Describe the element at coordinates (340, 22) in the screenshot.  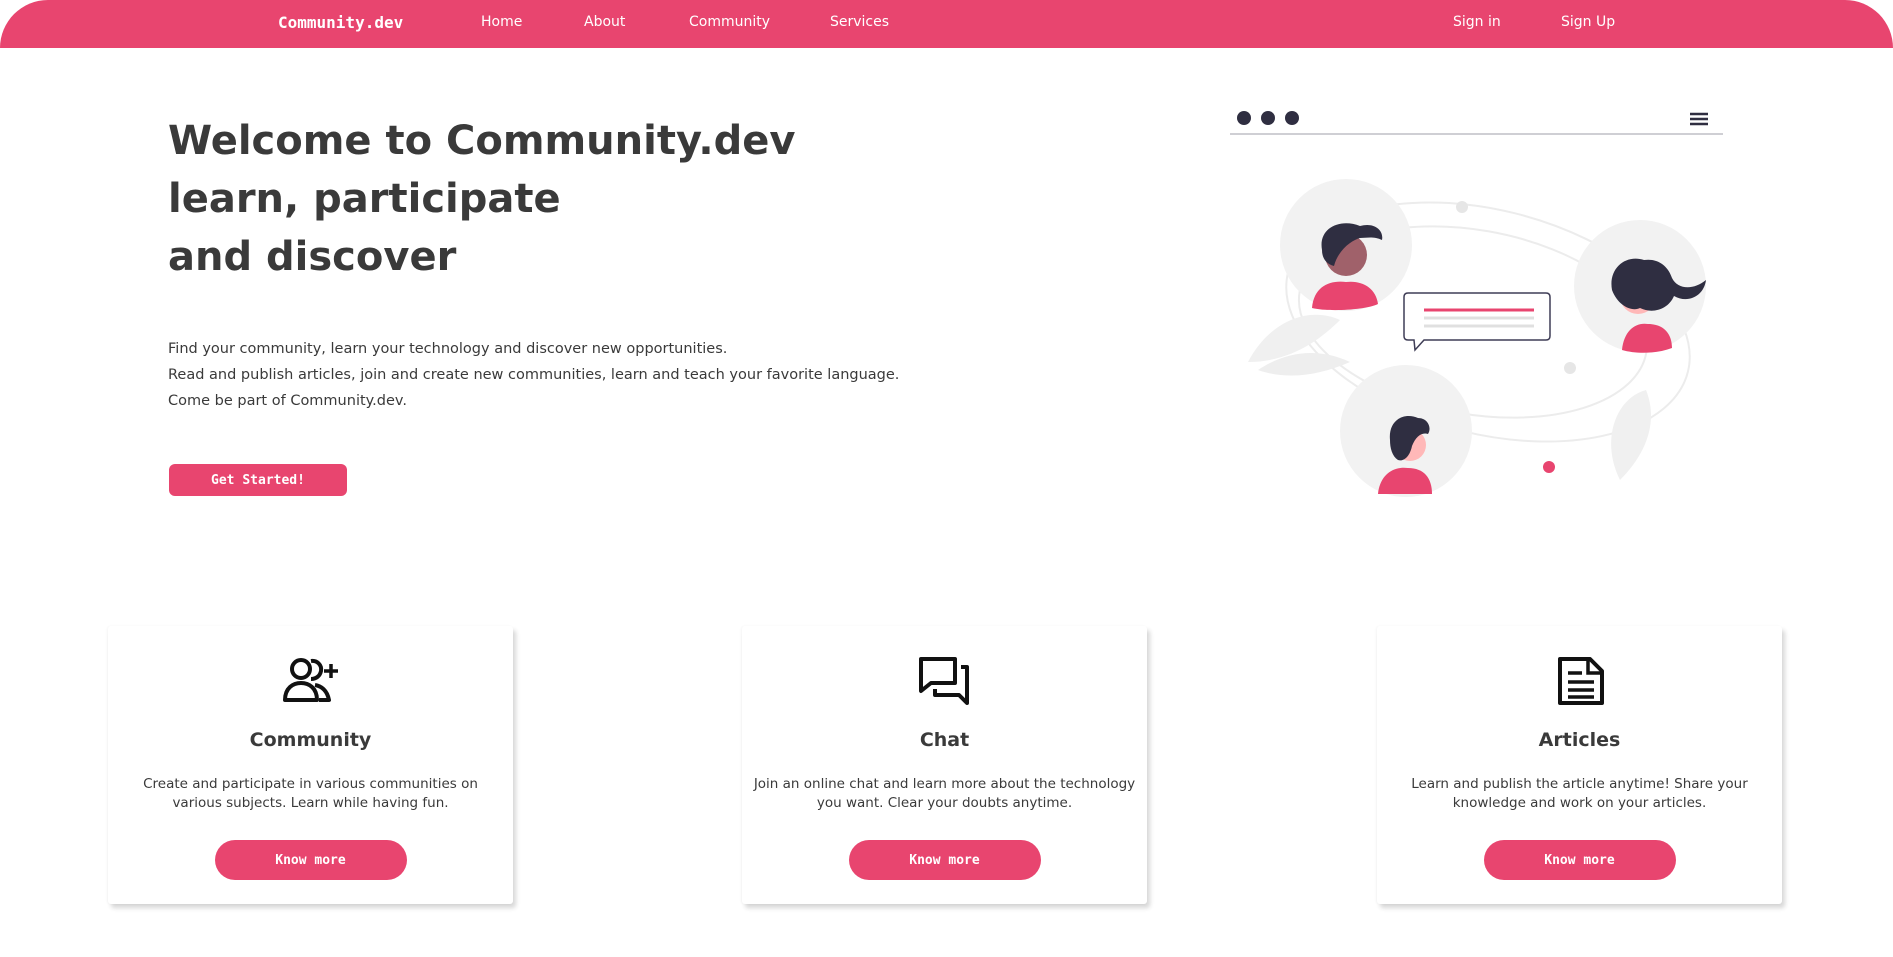
I see `brand-logo-link: Community.dev` at that location.